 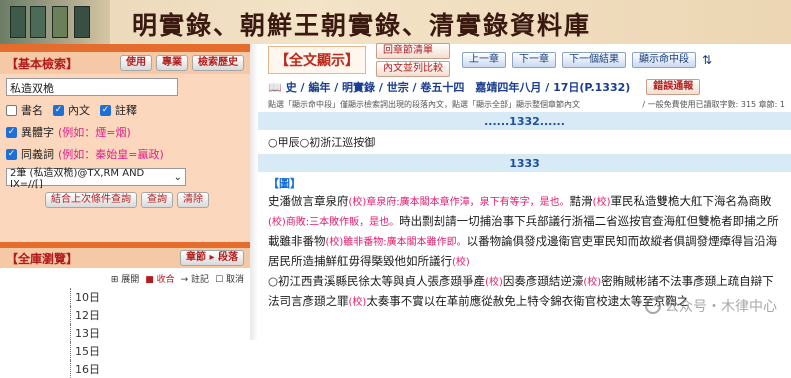 I want to click on text-segment: 因奏彥頲結逆濠, so click(x=543, y=281).